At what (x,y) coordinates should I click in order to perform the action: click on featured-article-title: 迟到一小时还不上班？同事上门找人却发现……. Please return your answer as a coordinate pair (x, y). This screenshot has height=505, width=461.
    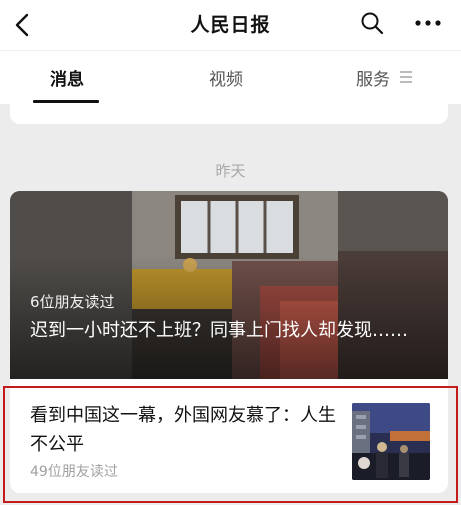
    Looking at the image, I should click on (219, 330).